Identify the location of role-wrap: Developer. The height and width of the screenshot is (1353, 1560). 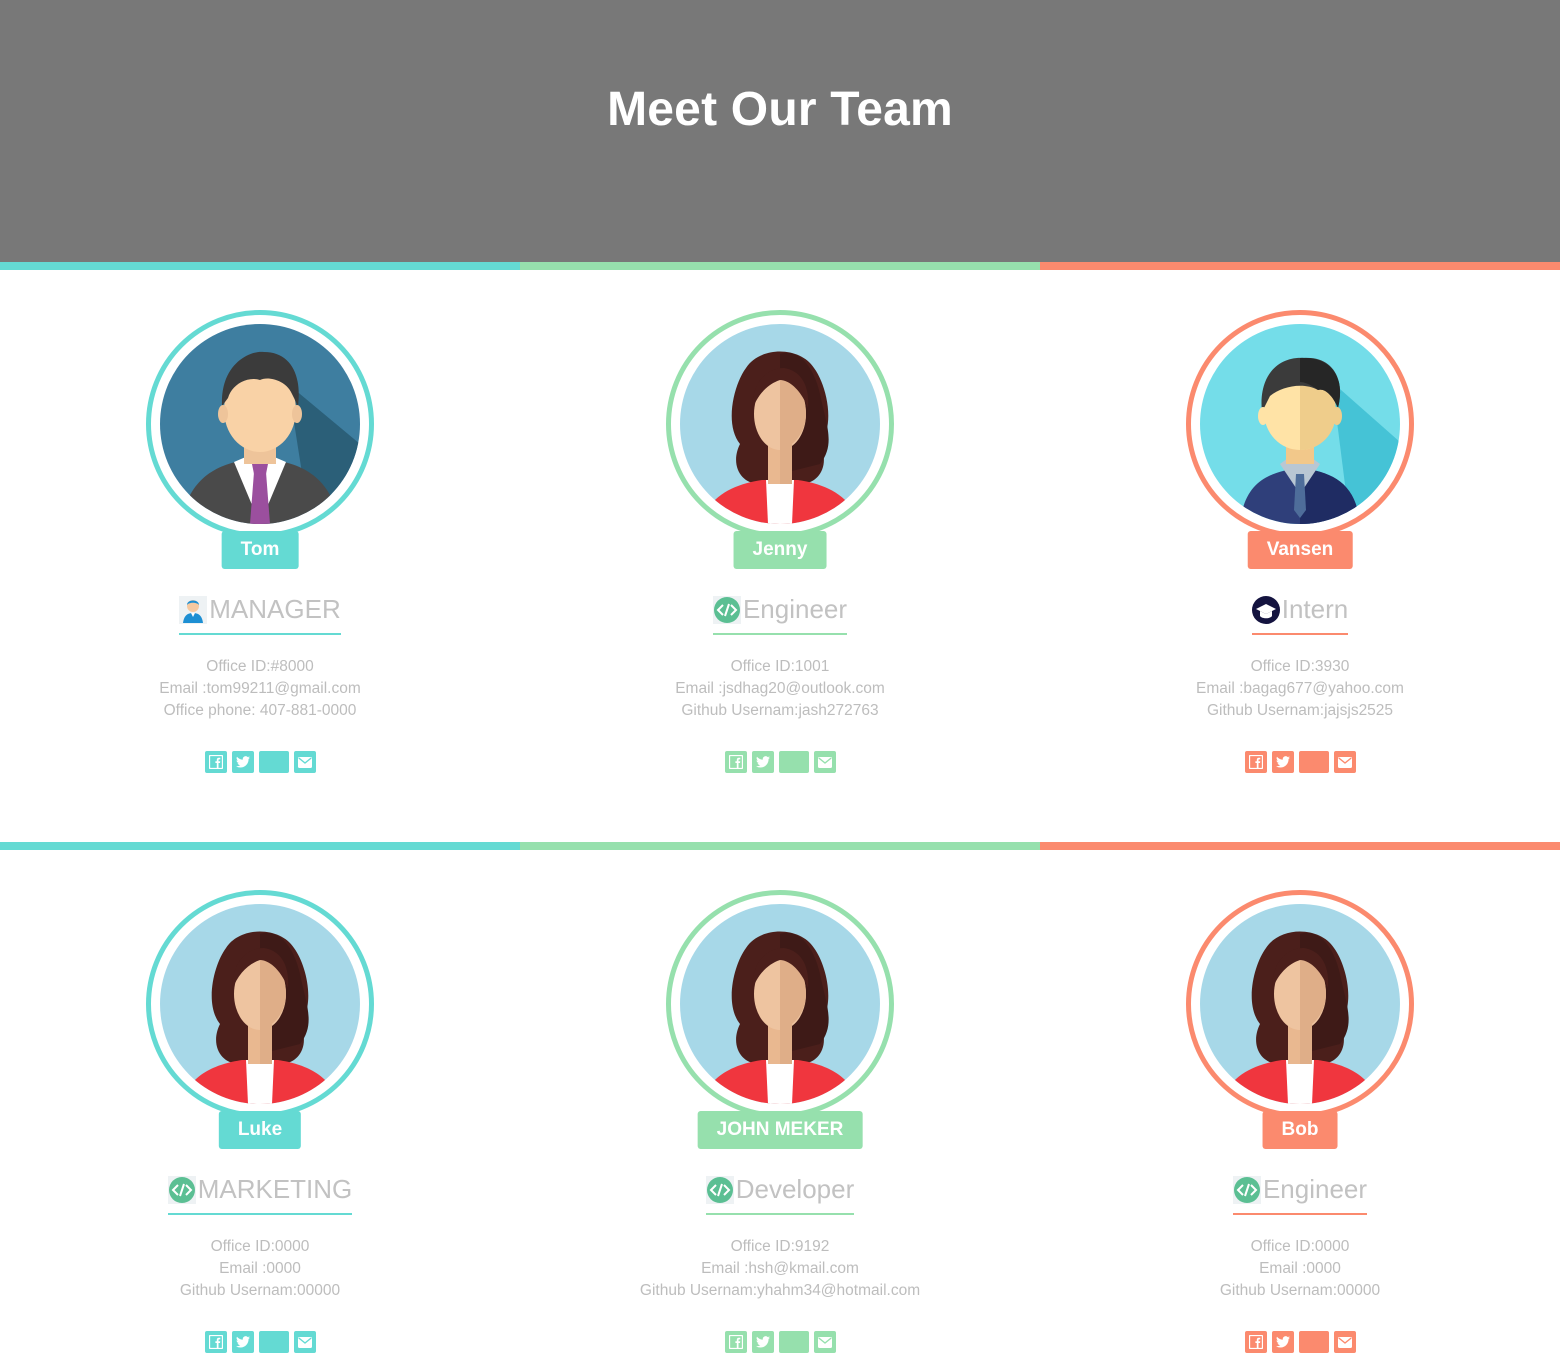
(780, 1194).